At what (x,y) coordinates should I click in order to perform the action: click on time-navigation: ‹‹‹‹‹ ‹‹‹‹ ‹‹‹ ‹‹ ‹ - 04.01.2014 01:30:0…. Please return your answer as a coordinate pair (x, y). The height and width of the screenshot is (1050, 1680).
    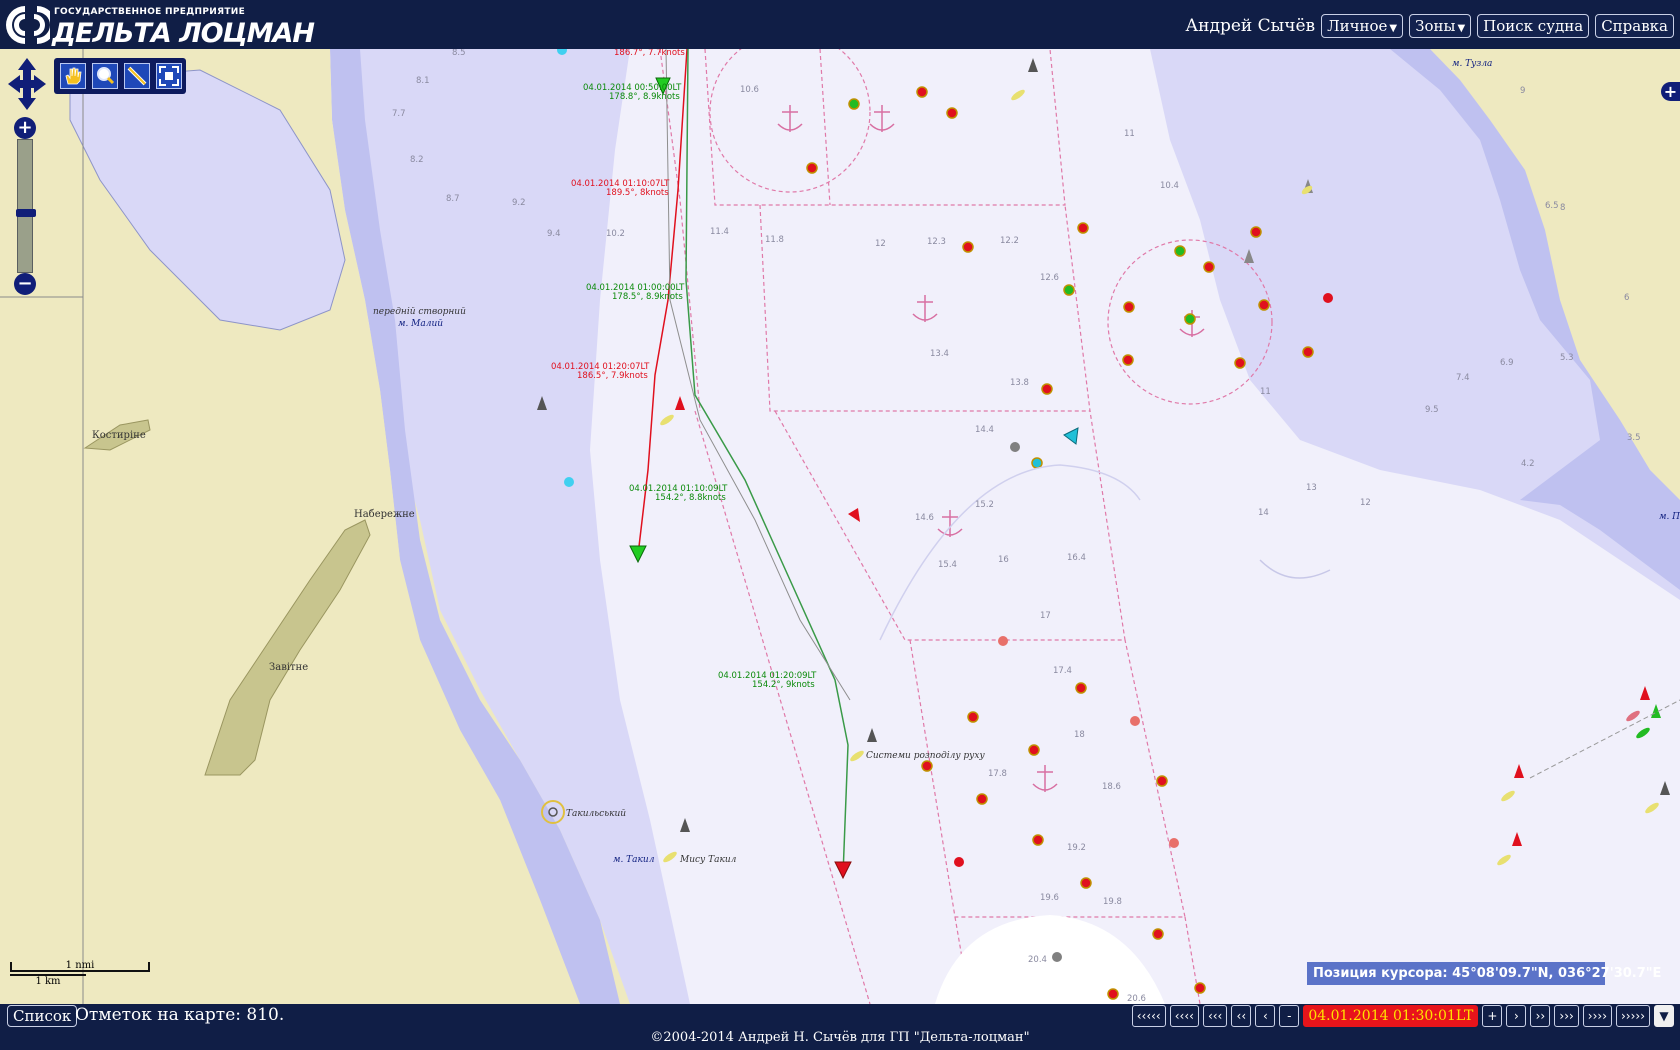
    Looking at the image, I should click on (1401, 1016).